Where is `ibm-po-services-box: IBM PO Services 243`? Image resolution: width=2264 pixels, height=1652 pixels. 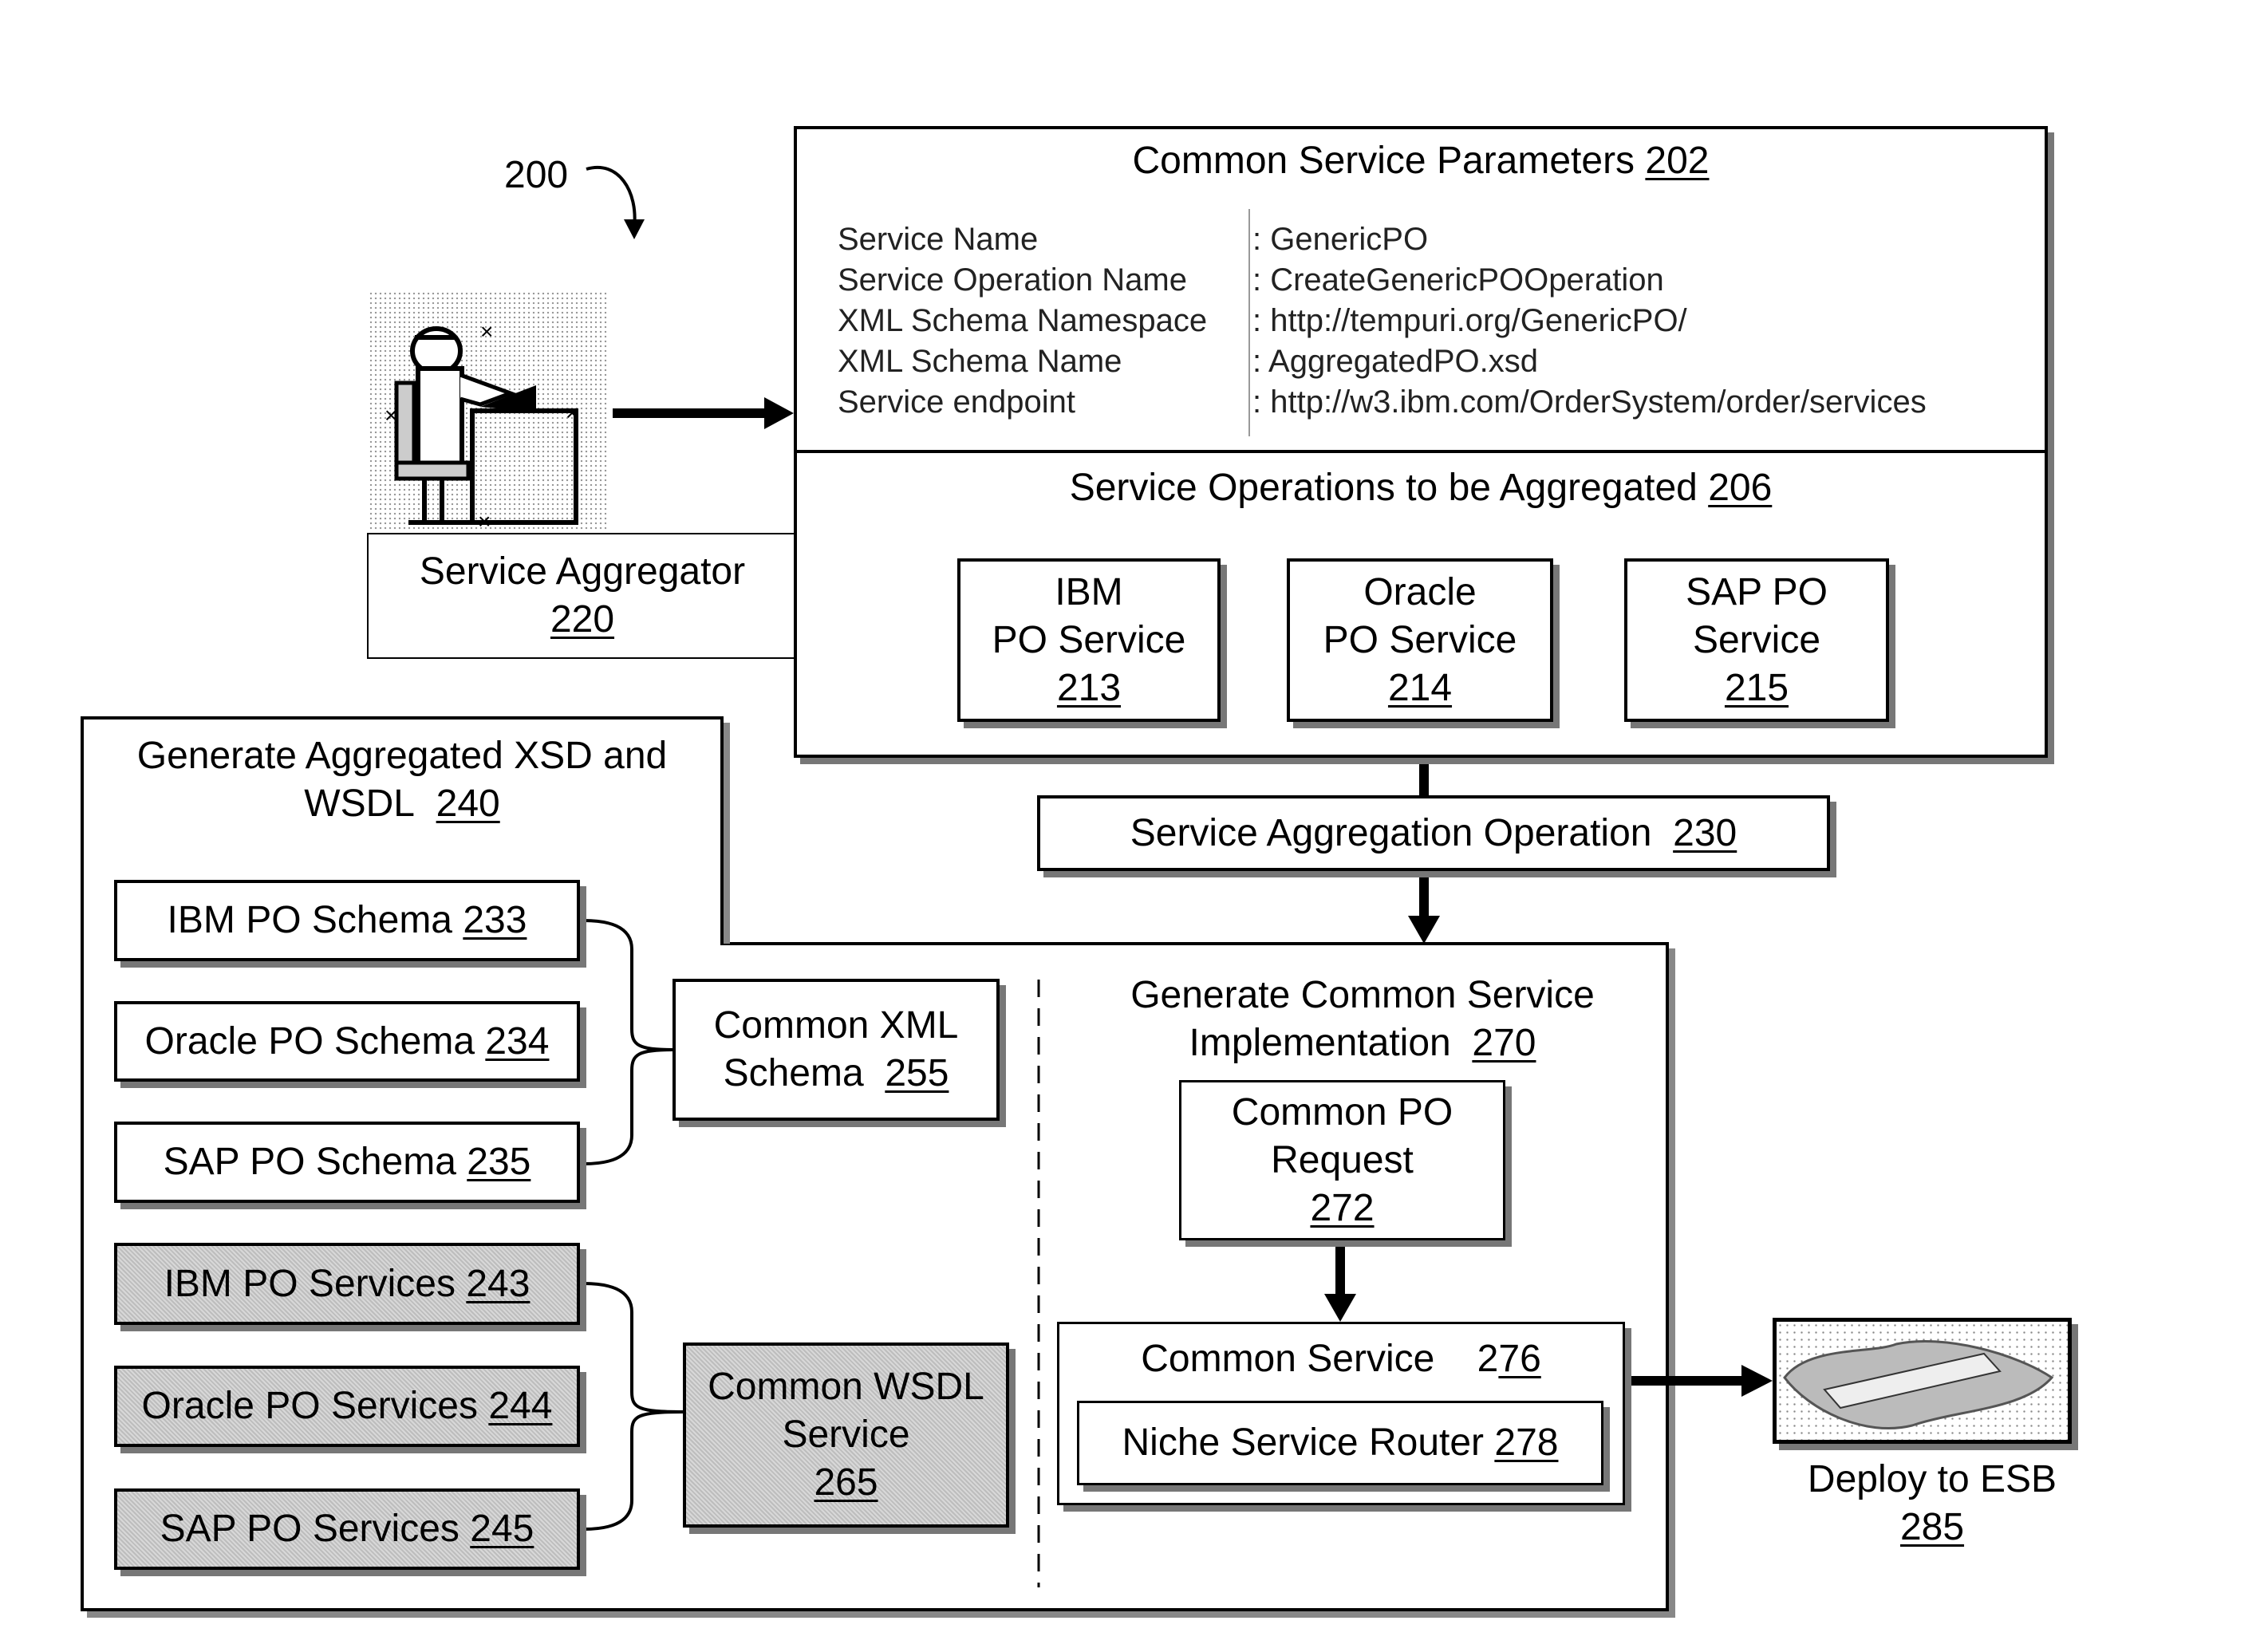
ibm-po-services-box: IBM PO Services 243 is located at coordinates (347, 1284).